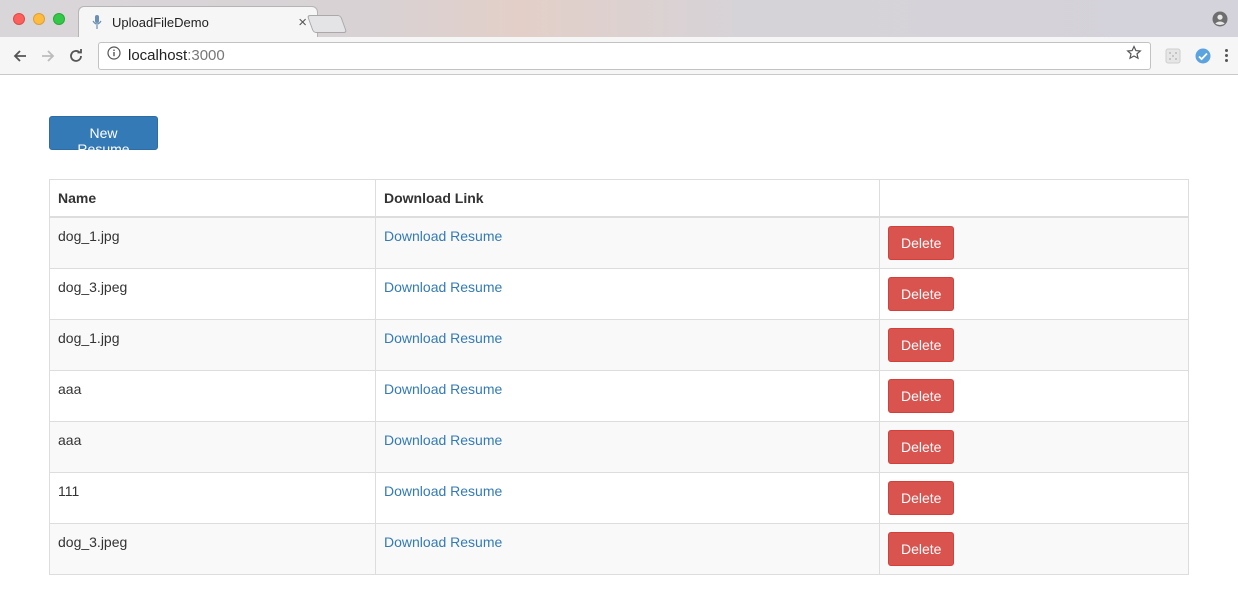  I want to click on header-actions, so click(1034, 198).